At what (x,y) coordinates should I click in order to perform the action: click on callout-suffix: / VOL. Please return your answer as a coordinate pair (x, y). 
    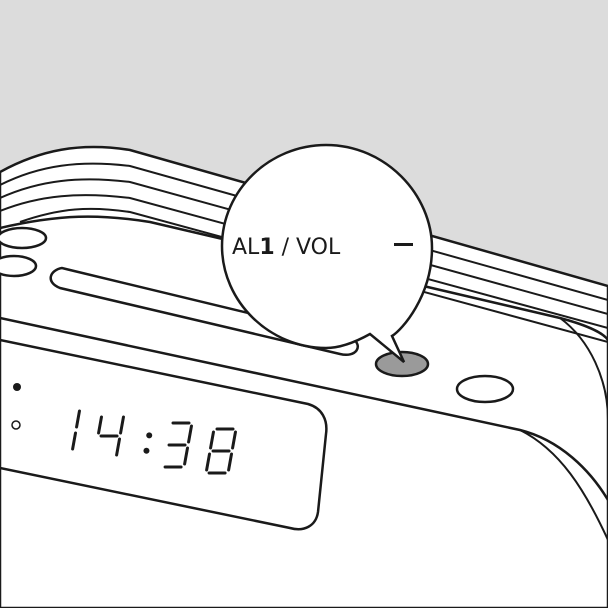
    Looking at the image, I should click on (308, 247).